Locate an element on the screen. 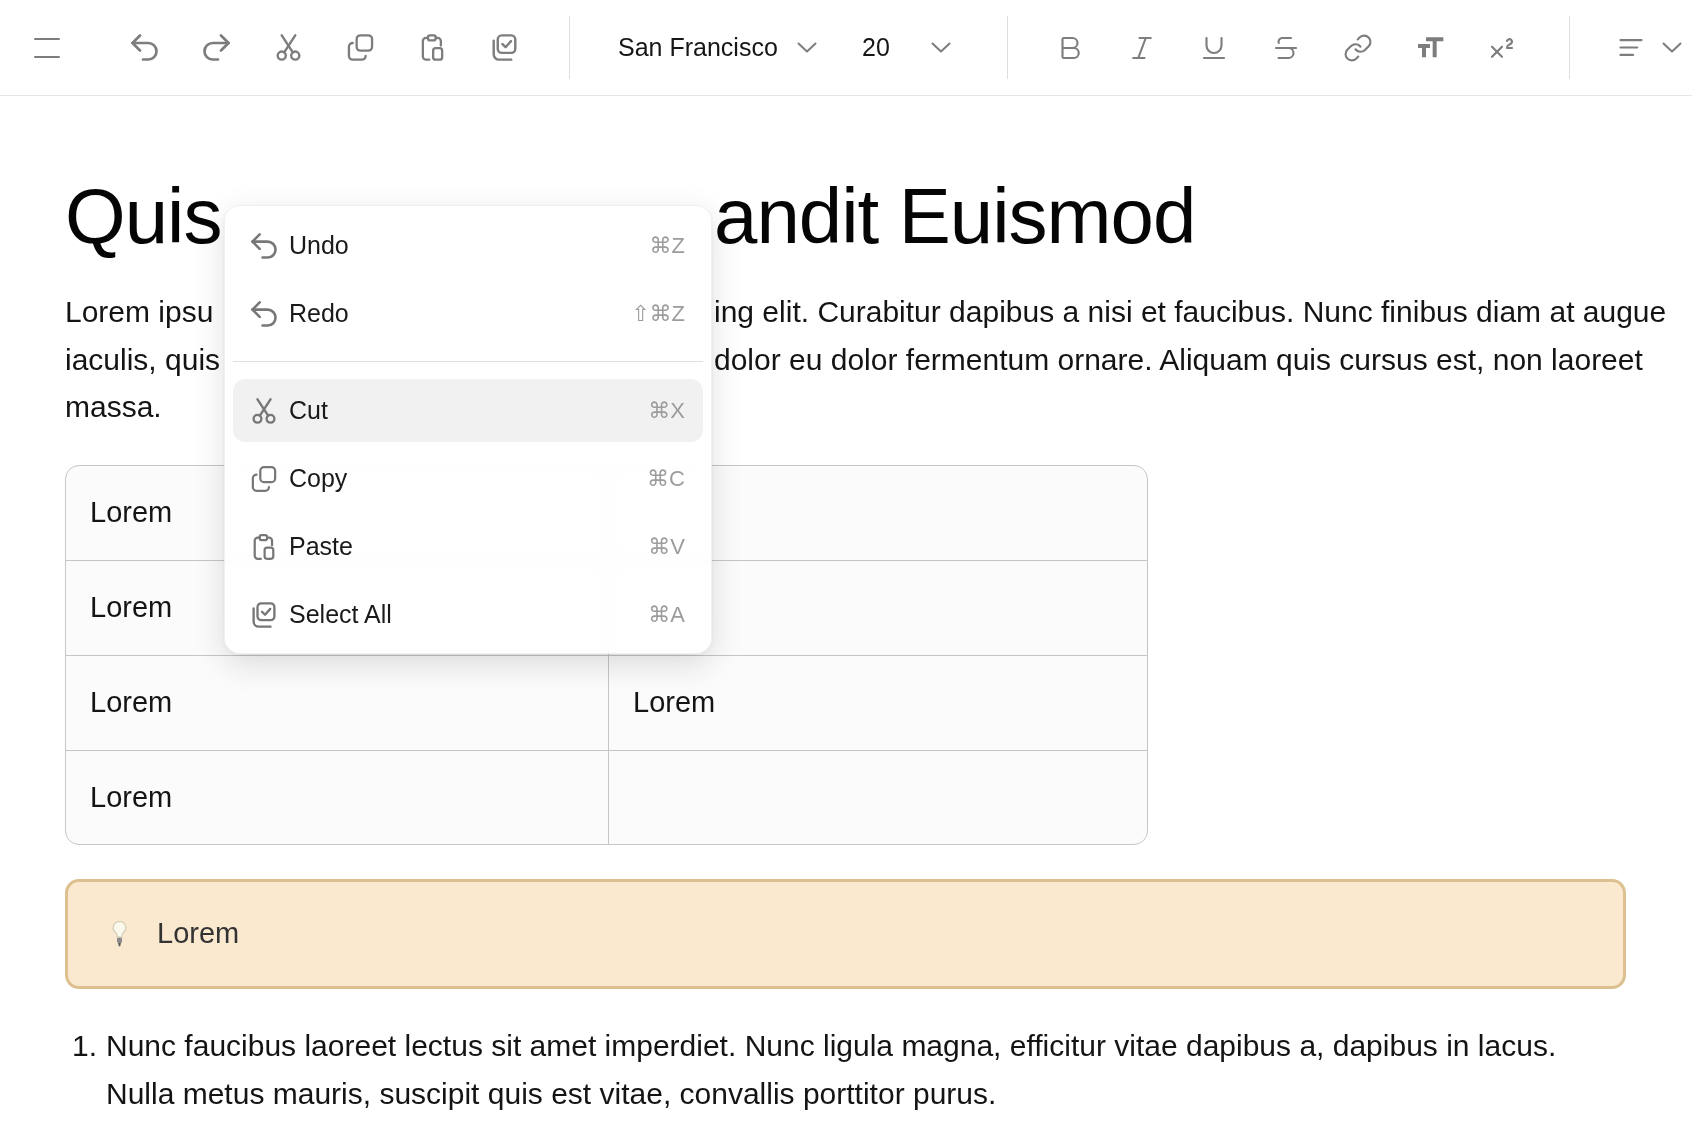  align-left-icon is located at coordinates (1631, 47).